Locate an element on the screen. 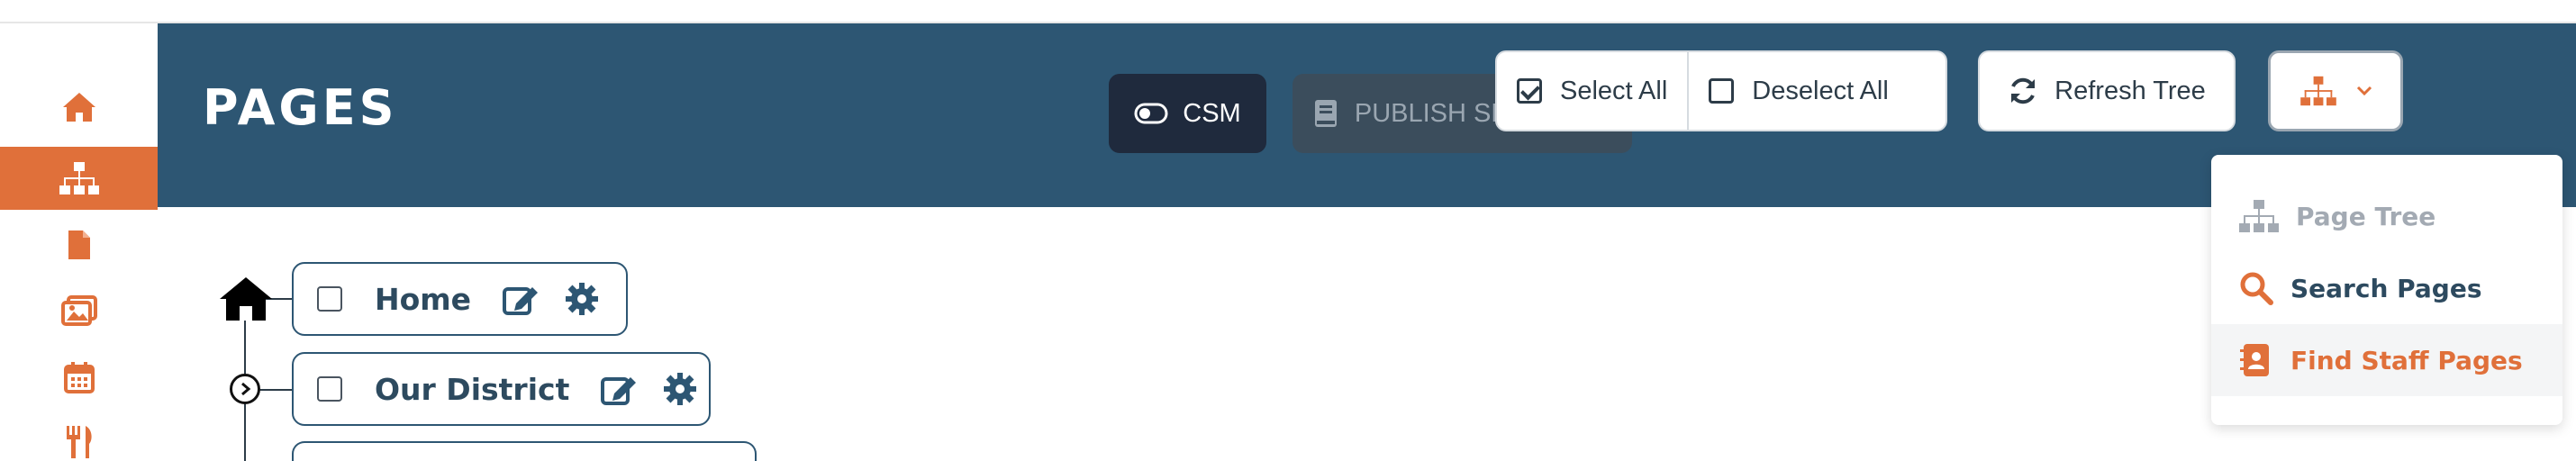  node-label: Our District is located at coordinates (472, 389).